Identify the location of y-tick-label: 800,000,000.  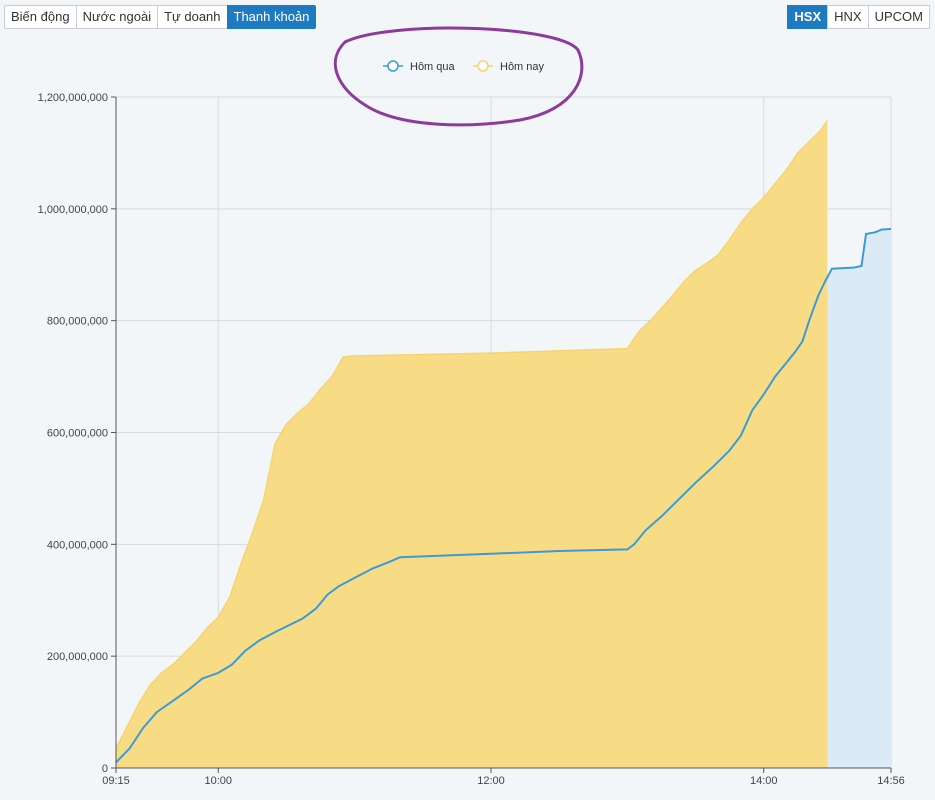
(77, 322).